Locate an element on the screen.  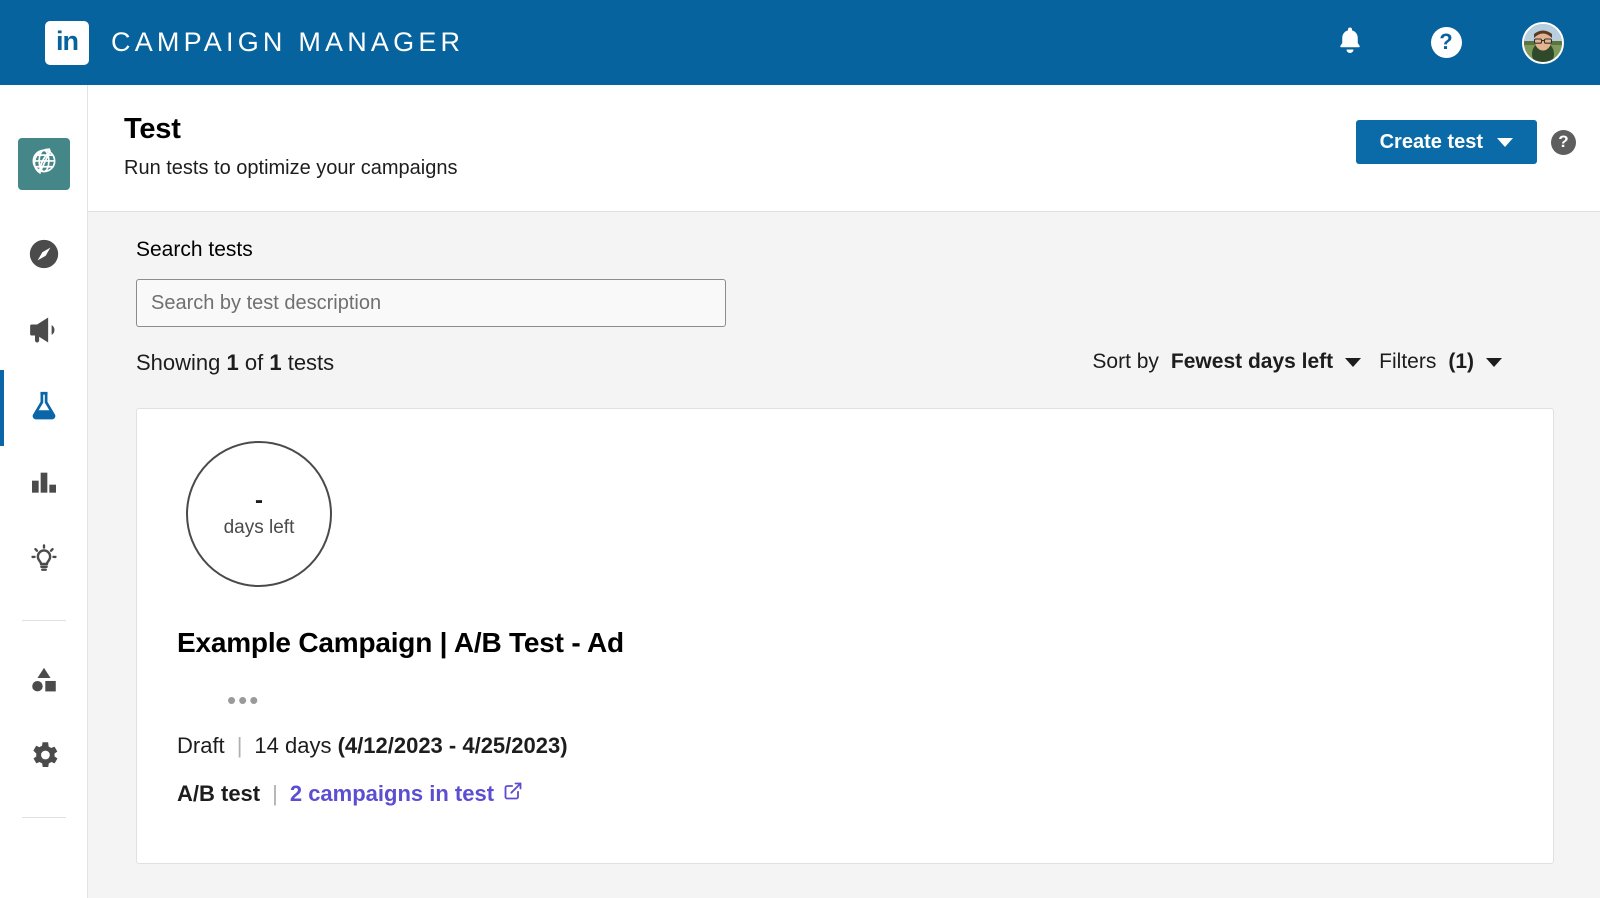
campaigns-in-test-link: 2 campaigns in test is located at coordinates (406, 794).